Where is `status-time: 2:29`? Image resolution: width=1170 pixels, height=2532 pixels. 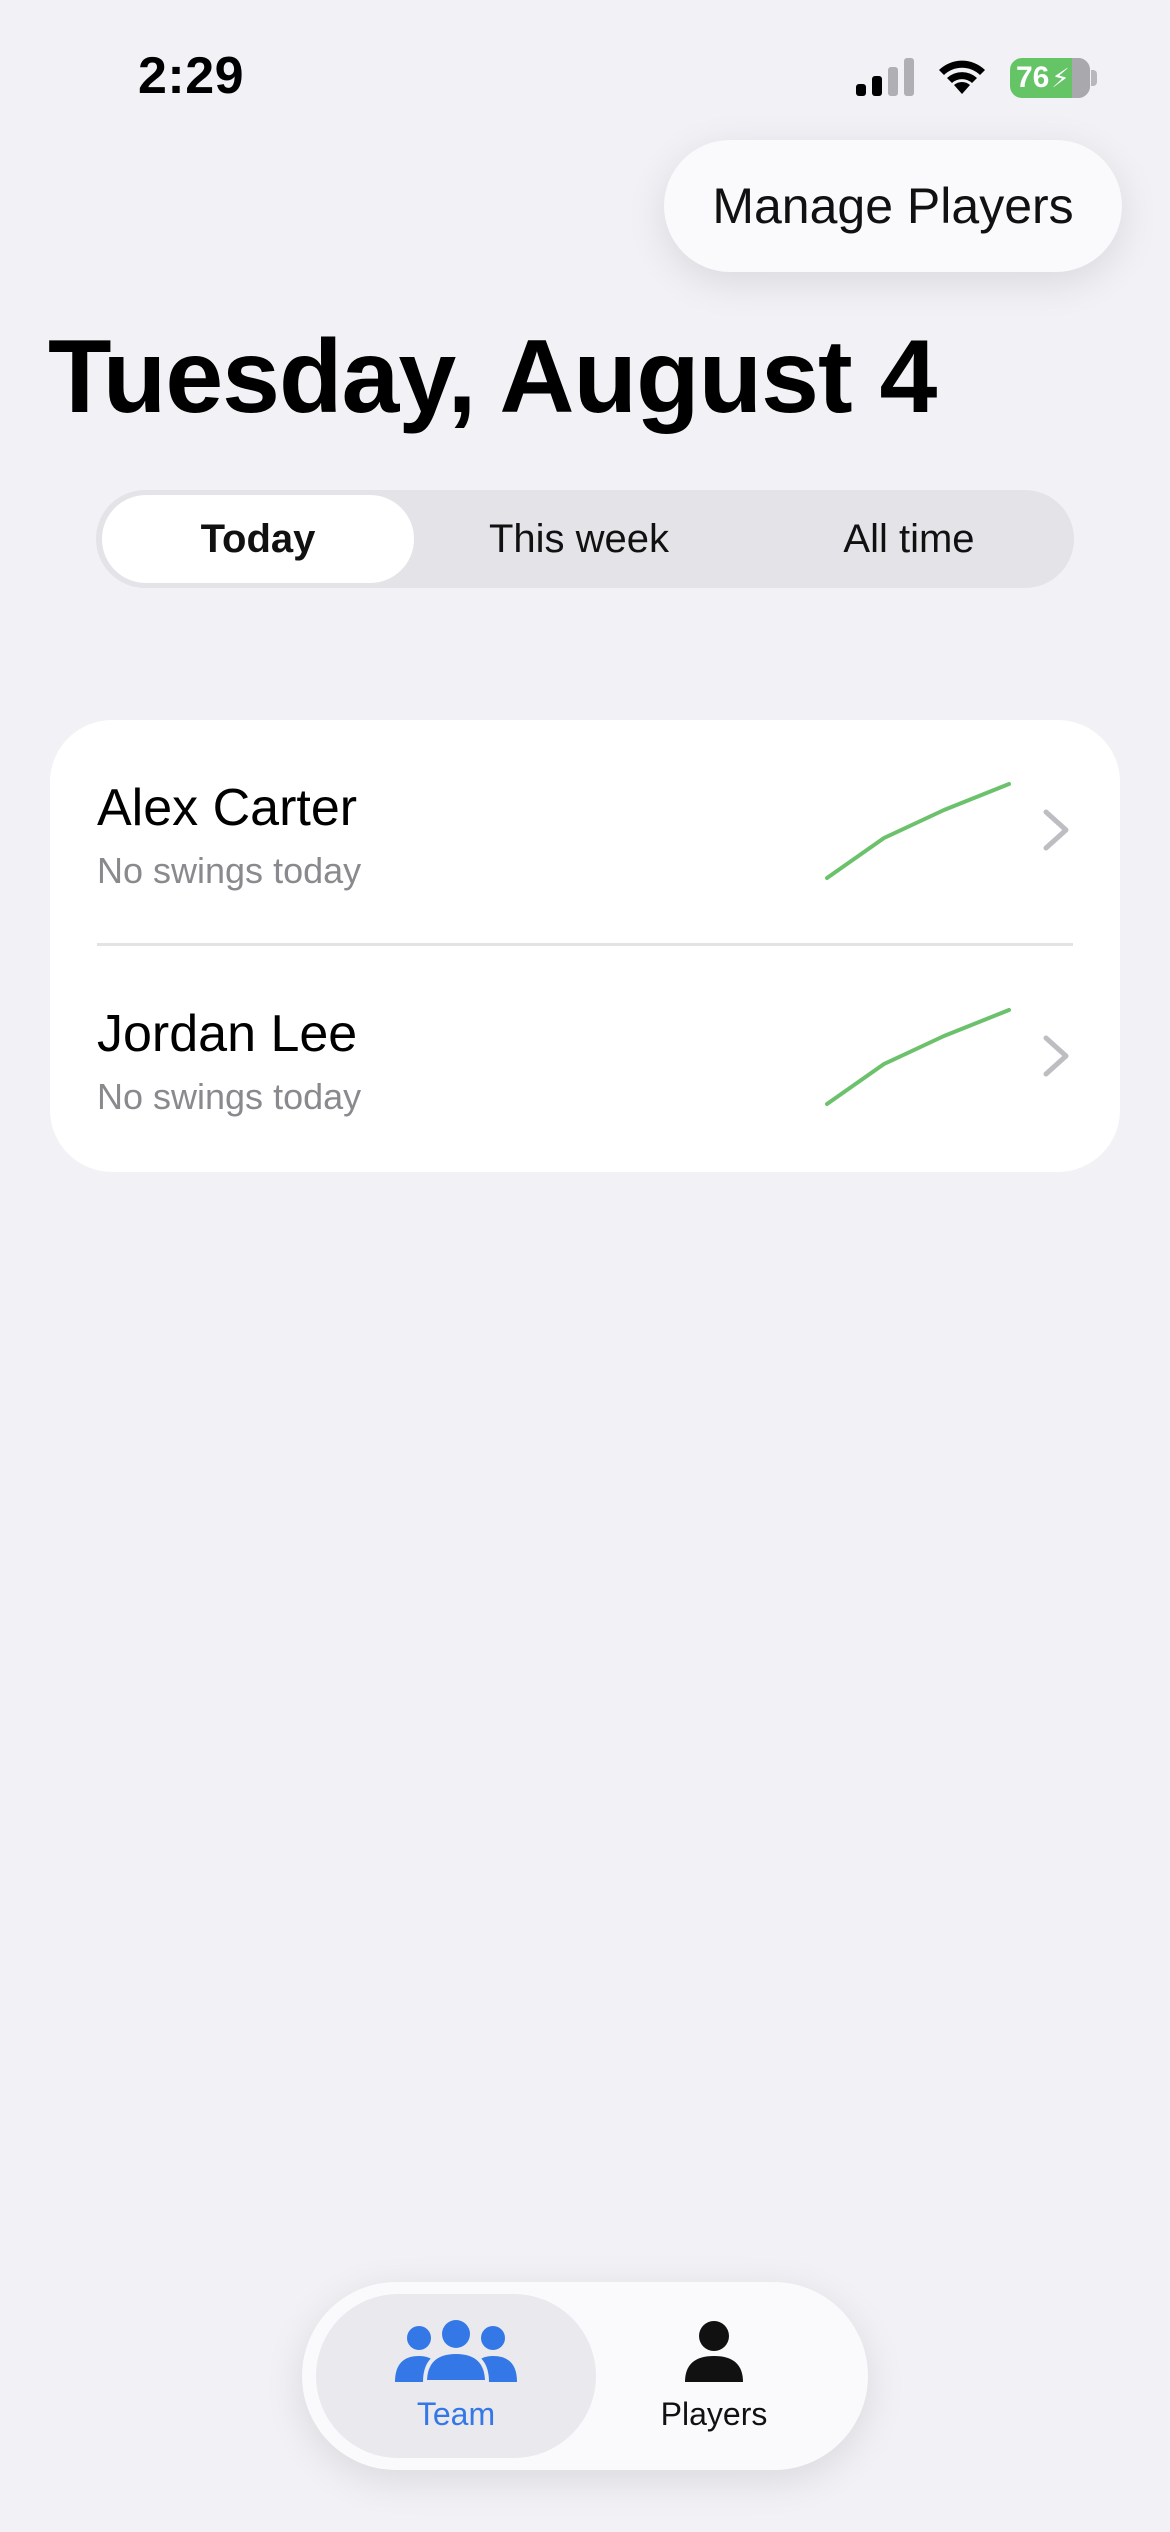 status-time: 2:29 is located at coordinates (191, 76).